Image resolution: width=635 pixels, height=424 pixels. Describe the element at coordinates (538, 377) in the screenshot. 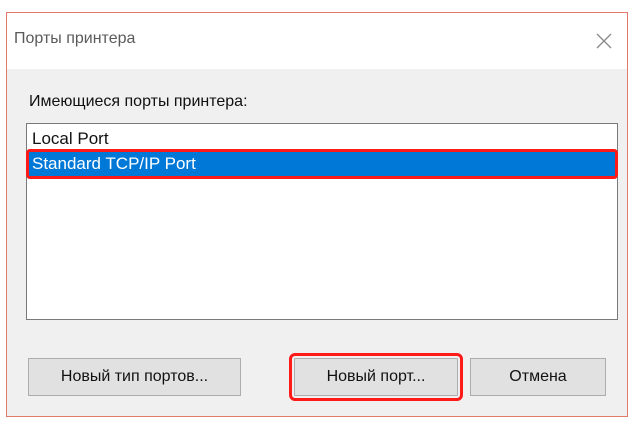

I see `cancel-button: Отмена` at that location.